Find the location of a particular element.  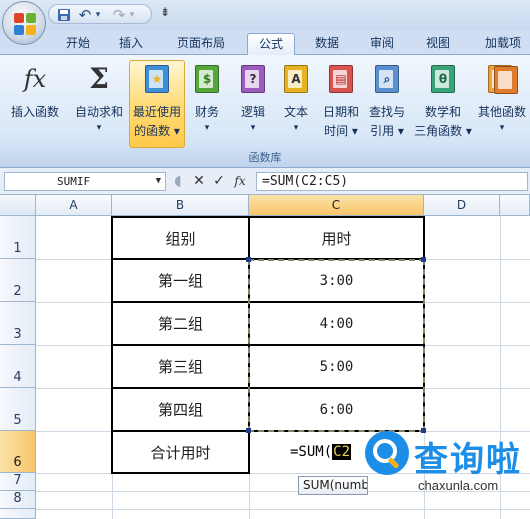

row-header-8: 8 is located at coordinates (18, 500).